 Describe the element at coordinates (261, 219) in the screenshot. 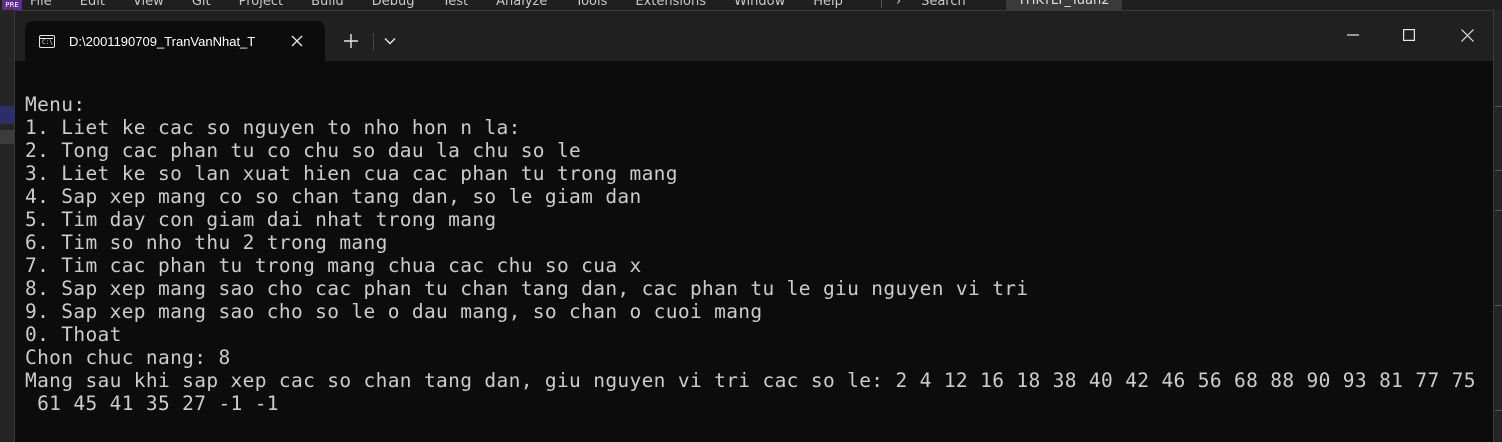

I see `console-line: 5. Tim day con giam dai nhat trong mang` at that location.